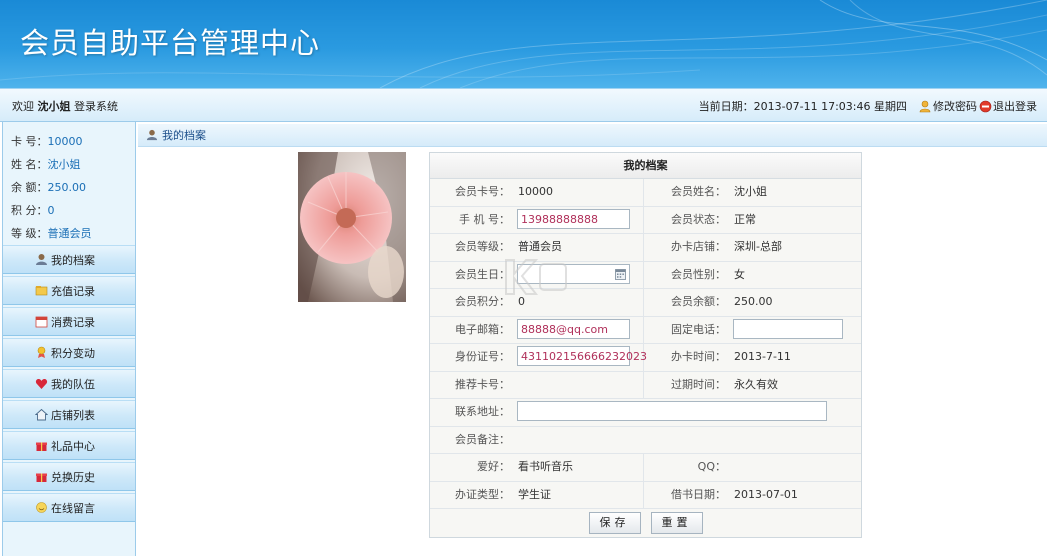  Describe the element at coordinates (802, 106) in the screenshot. I see `current-date: 当前日期：2013-07-11 17:03:46 星期四` at that location.